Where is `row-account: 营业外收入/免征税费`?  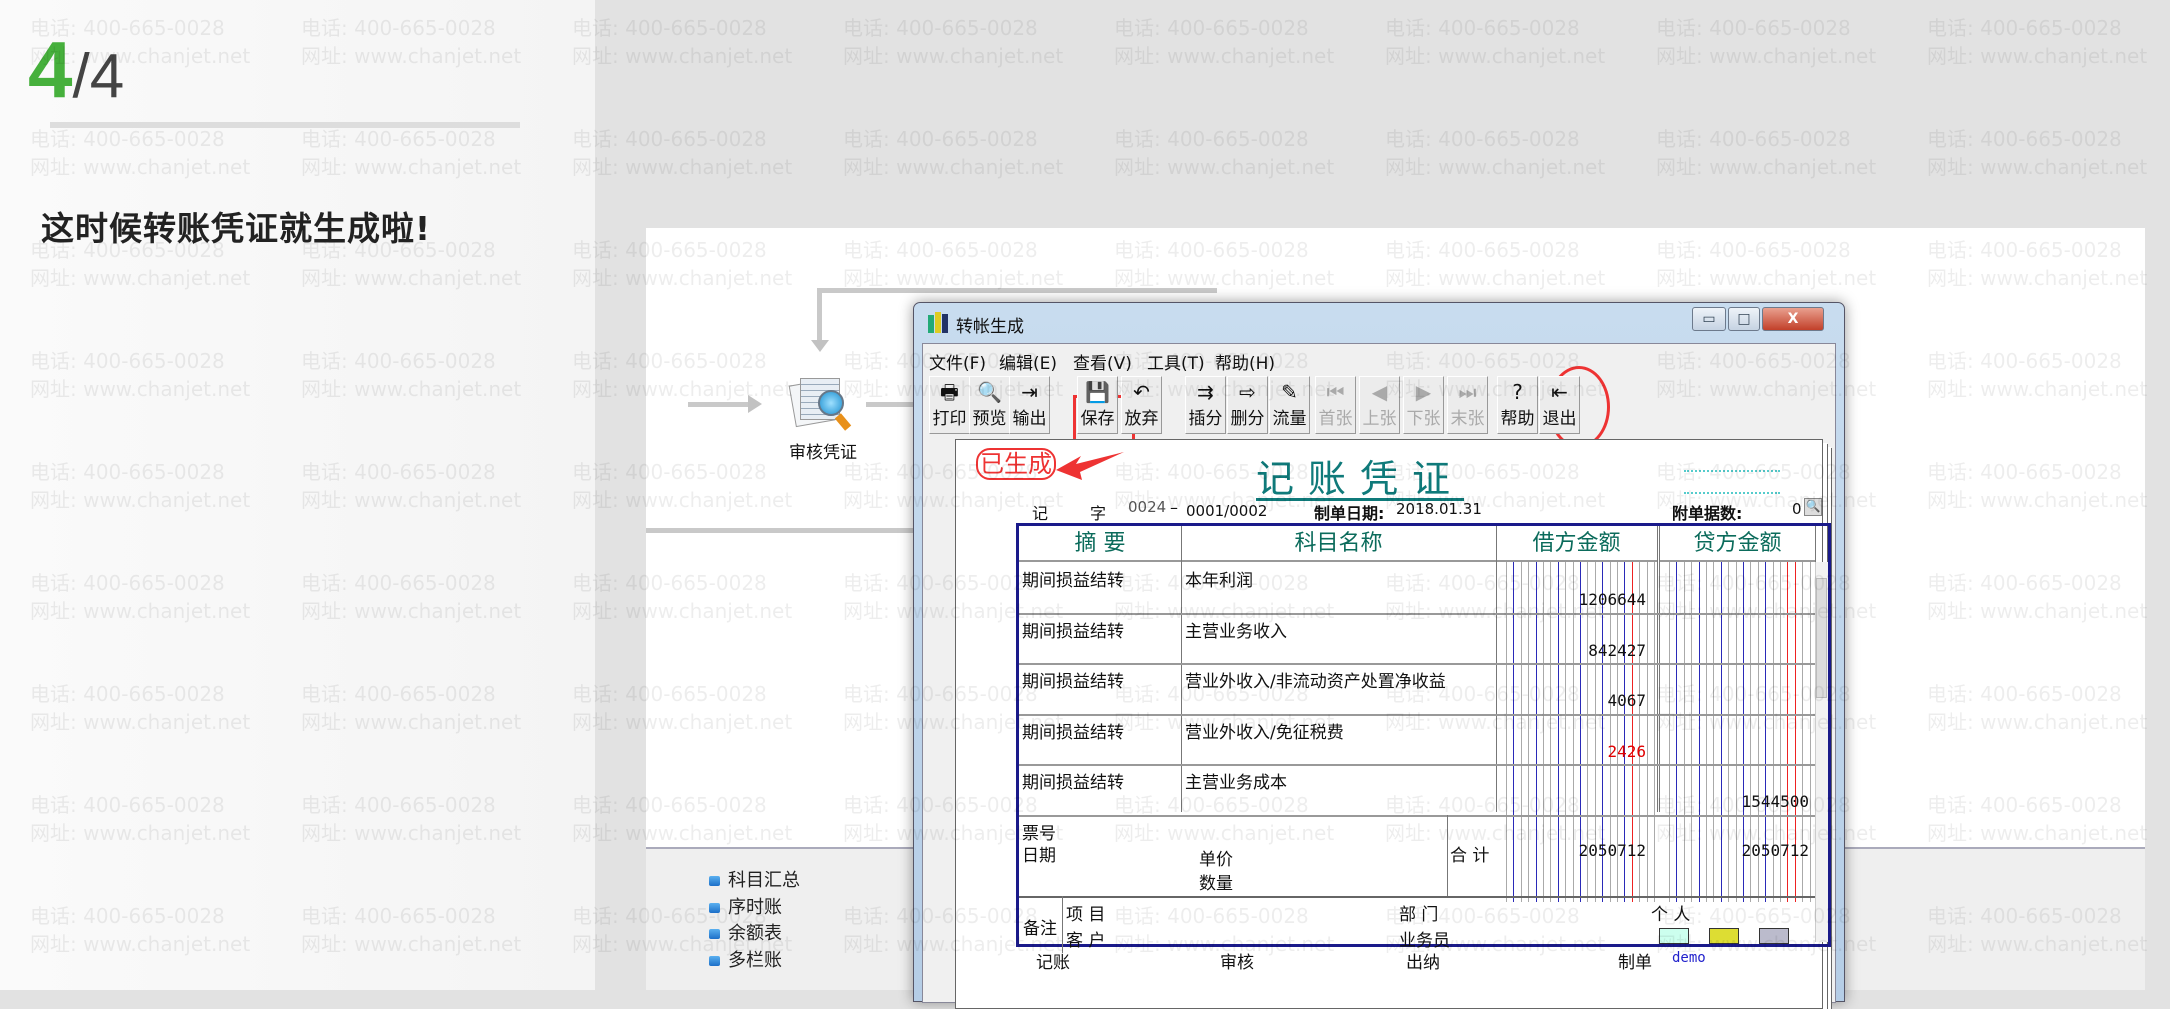
row-account: 营业外收入/免征税费 is located at coordinates (1264, 730).